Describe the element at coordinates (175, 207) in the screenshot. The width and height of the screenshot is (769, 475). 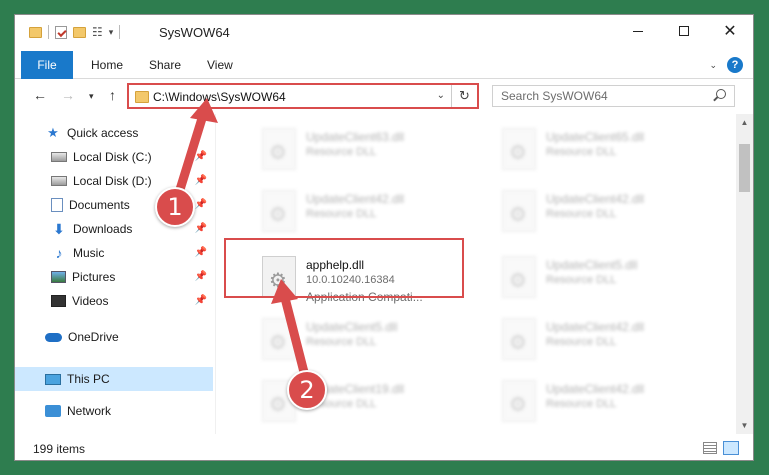
I see `step-1-badge: 1` at that location.